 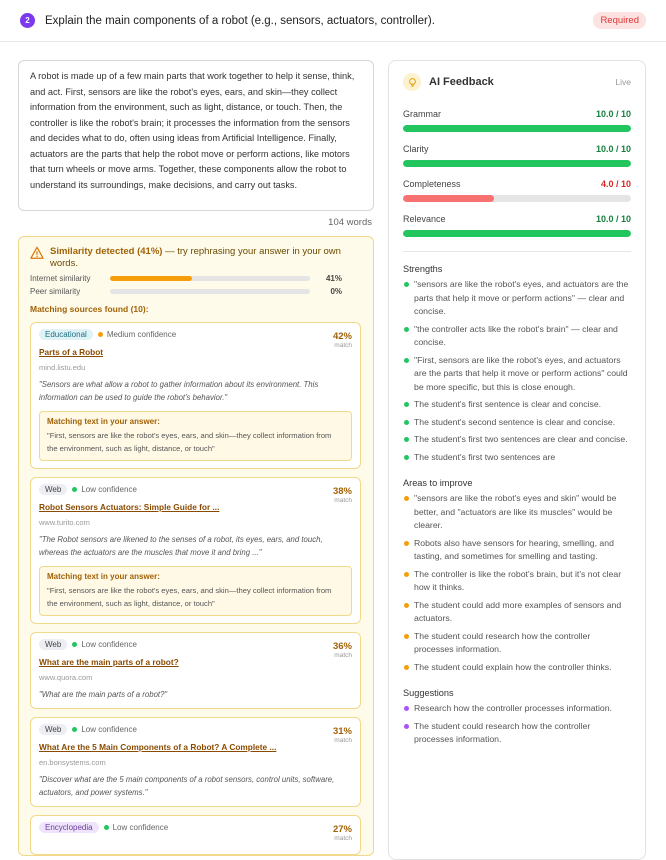 I want to click on matching-sources-header: Matching sources found (10):, so click(x=89, y=309).